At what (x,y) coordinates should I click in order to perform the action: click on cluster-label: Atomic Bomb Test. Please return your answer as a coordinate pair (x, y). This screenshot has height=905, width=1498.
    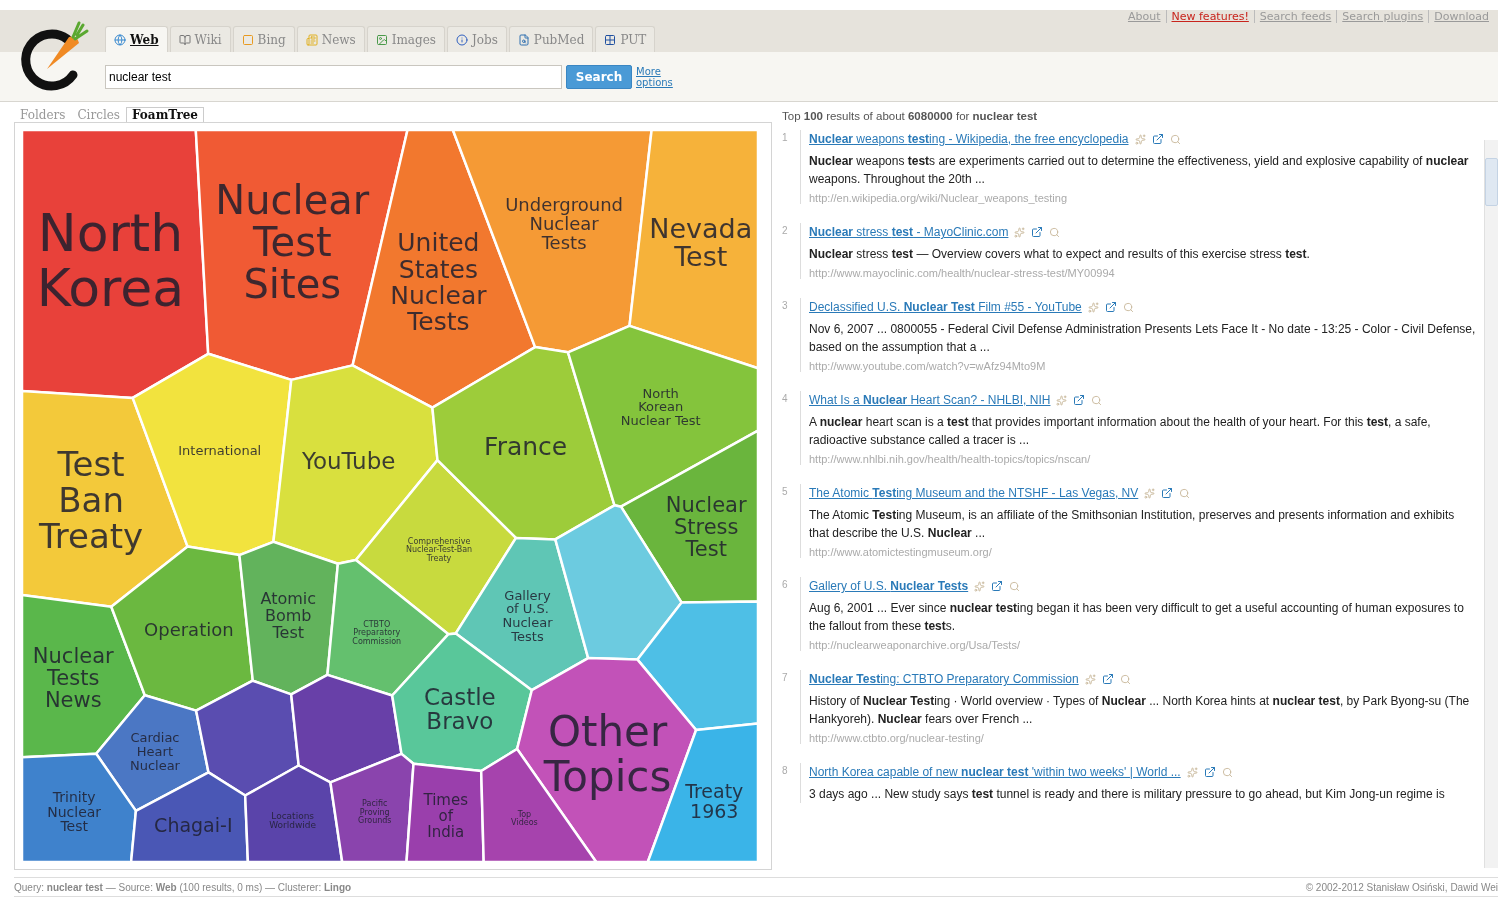
    Looking at the image, I should click on (288, 615).